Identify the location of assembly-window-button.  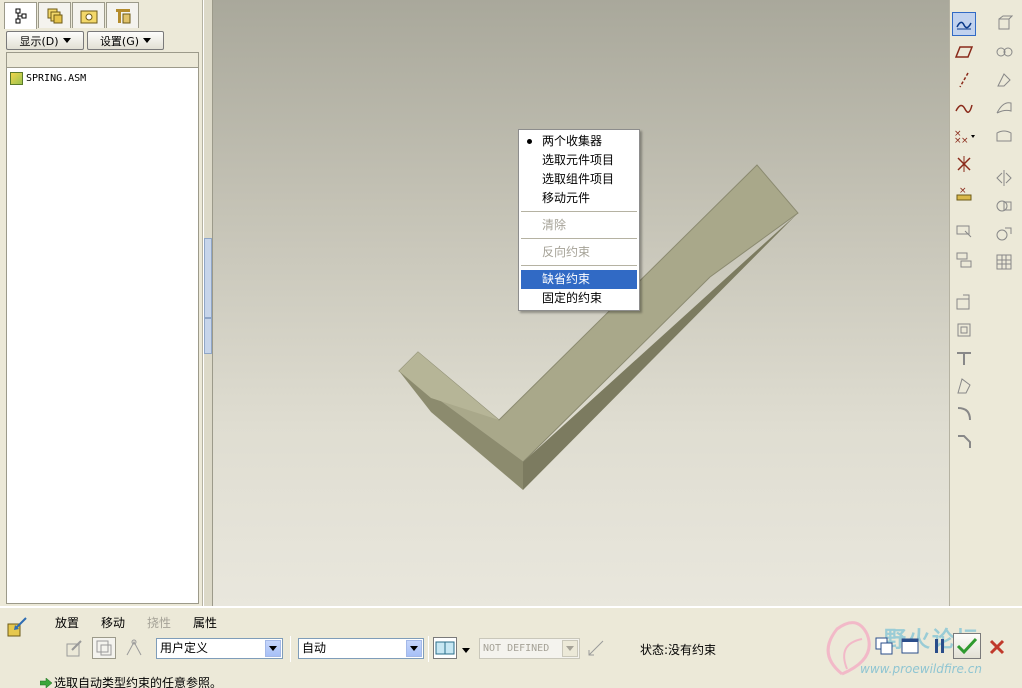
(910, 646).